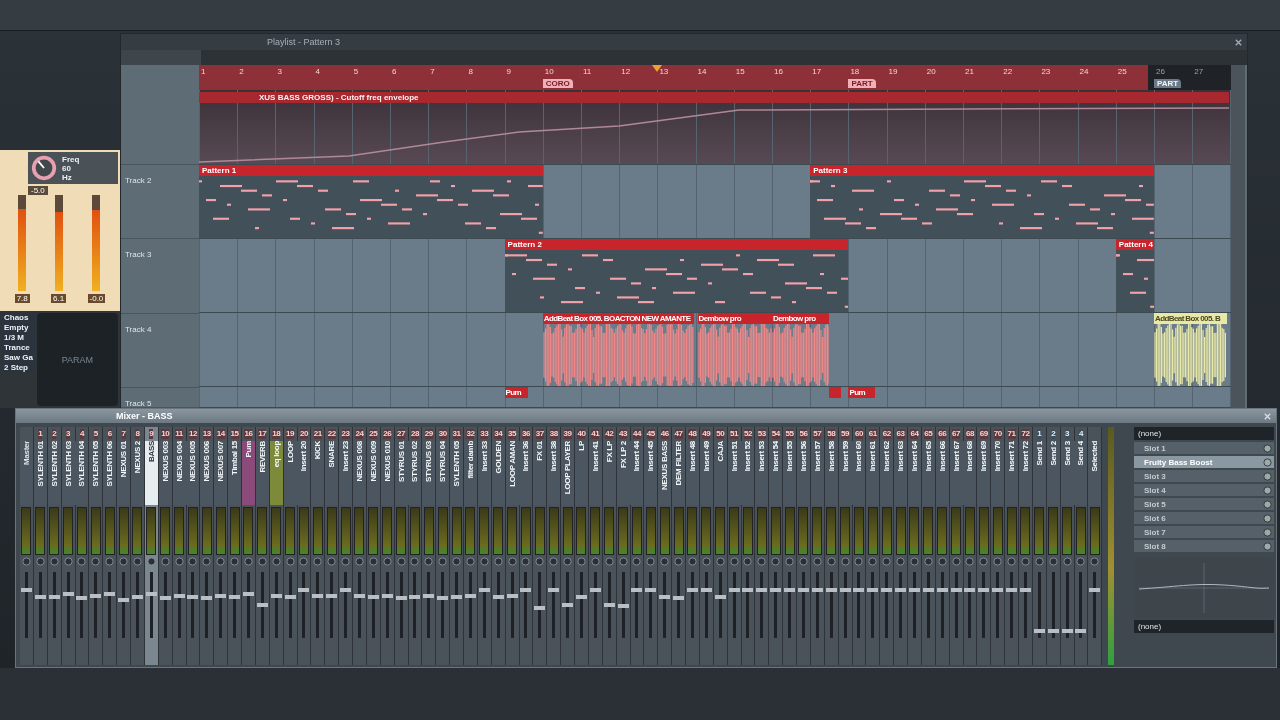 The width and height of the screenshot is (1280, 720). Describe the element at coordinates (887, 546) in the screenshot. I see `mixer-strip: 62 Insert 62` at that location.